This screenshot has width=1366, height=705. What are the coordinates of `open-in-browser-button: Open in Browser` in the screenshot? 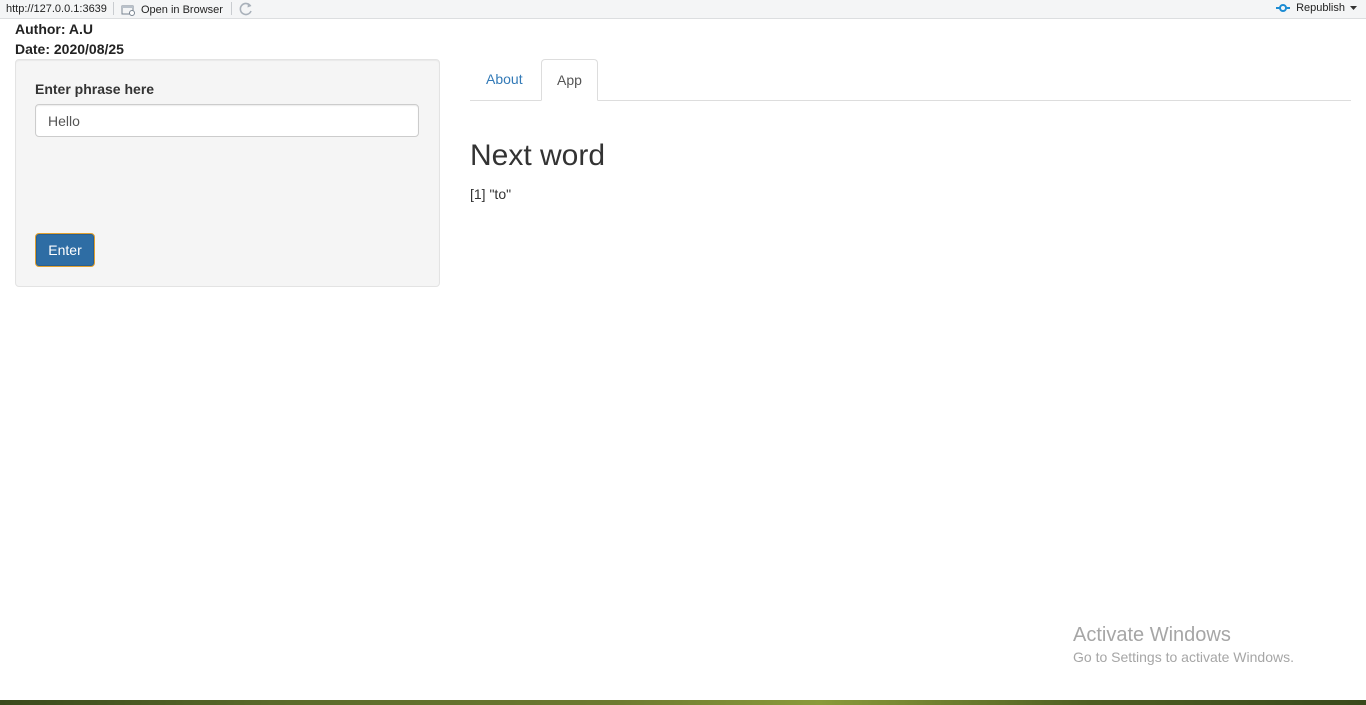 It's located at (172, 9).